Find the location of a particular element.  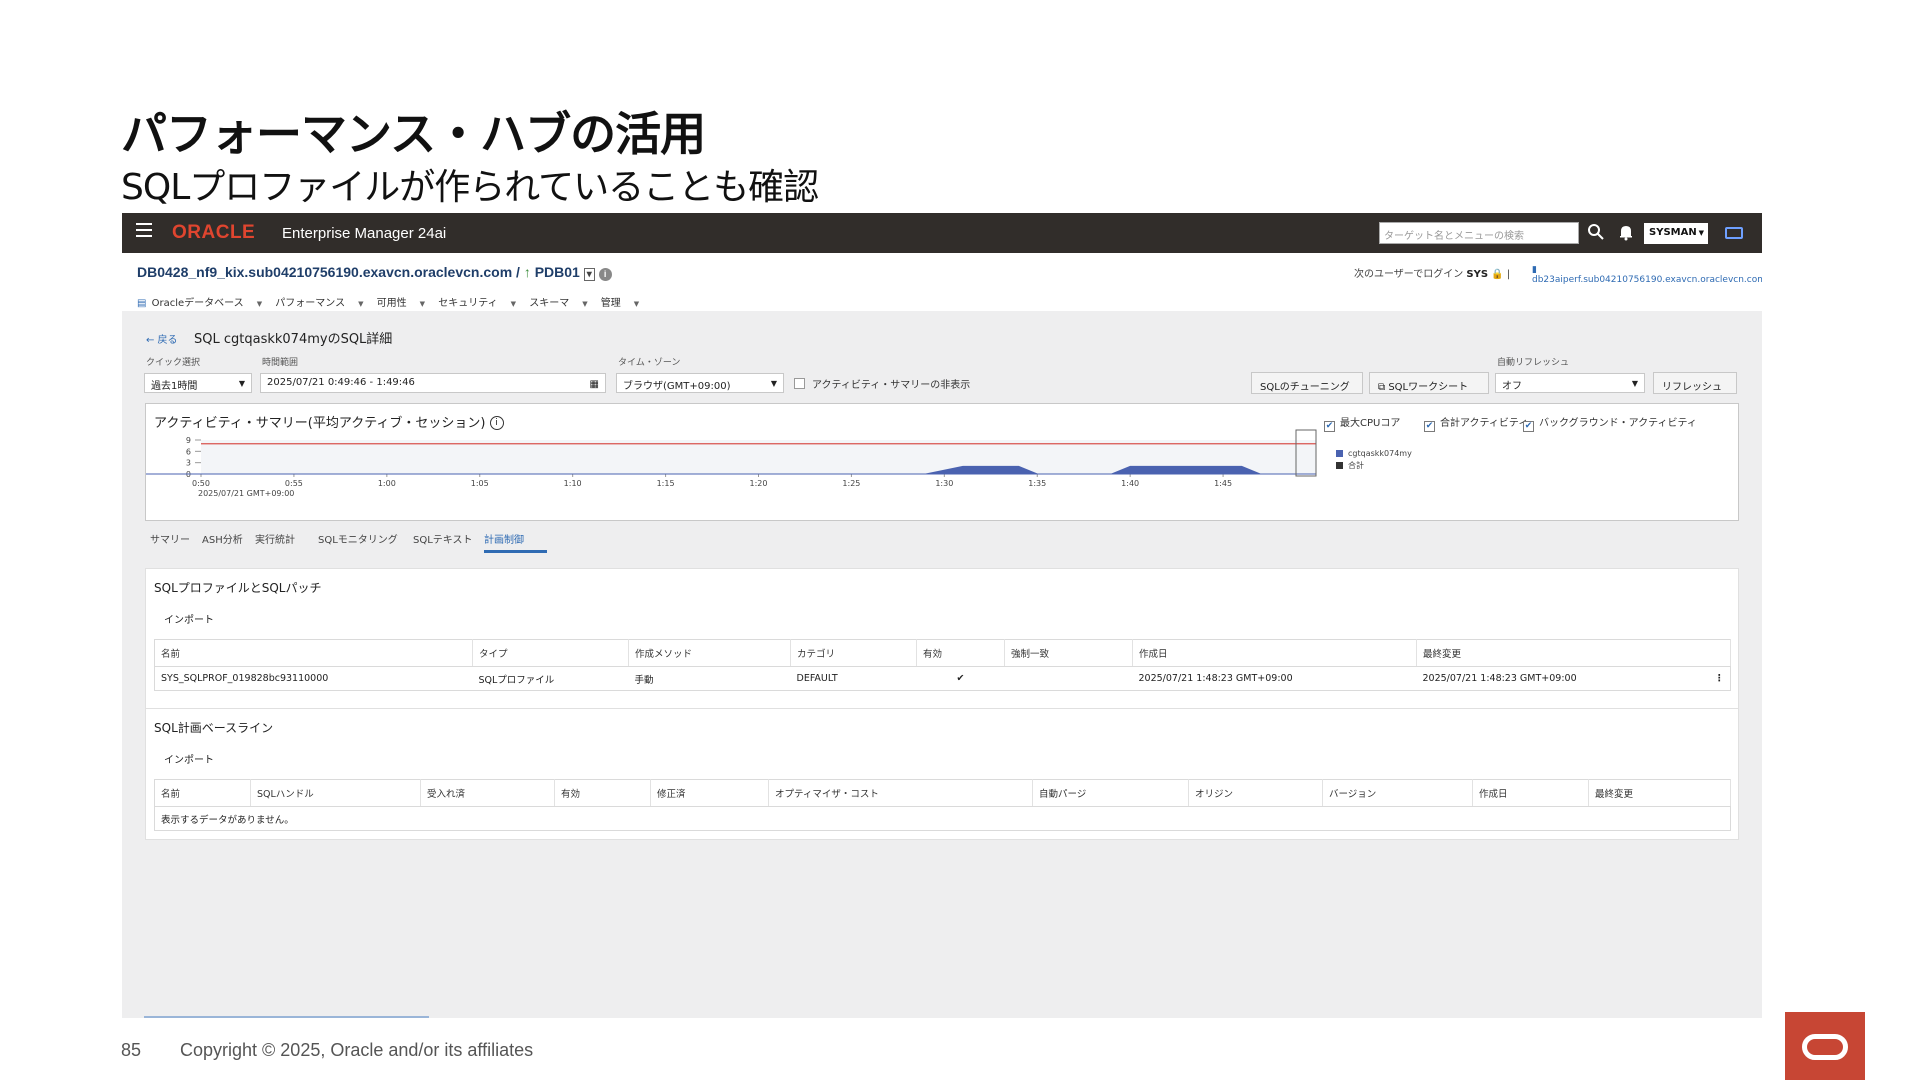

target-menu-icon: ▾ is located at coordinates (589, 274).